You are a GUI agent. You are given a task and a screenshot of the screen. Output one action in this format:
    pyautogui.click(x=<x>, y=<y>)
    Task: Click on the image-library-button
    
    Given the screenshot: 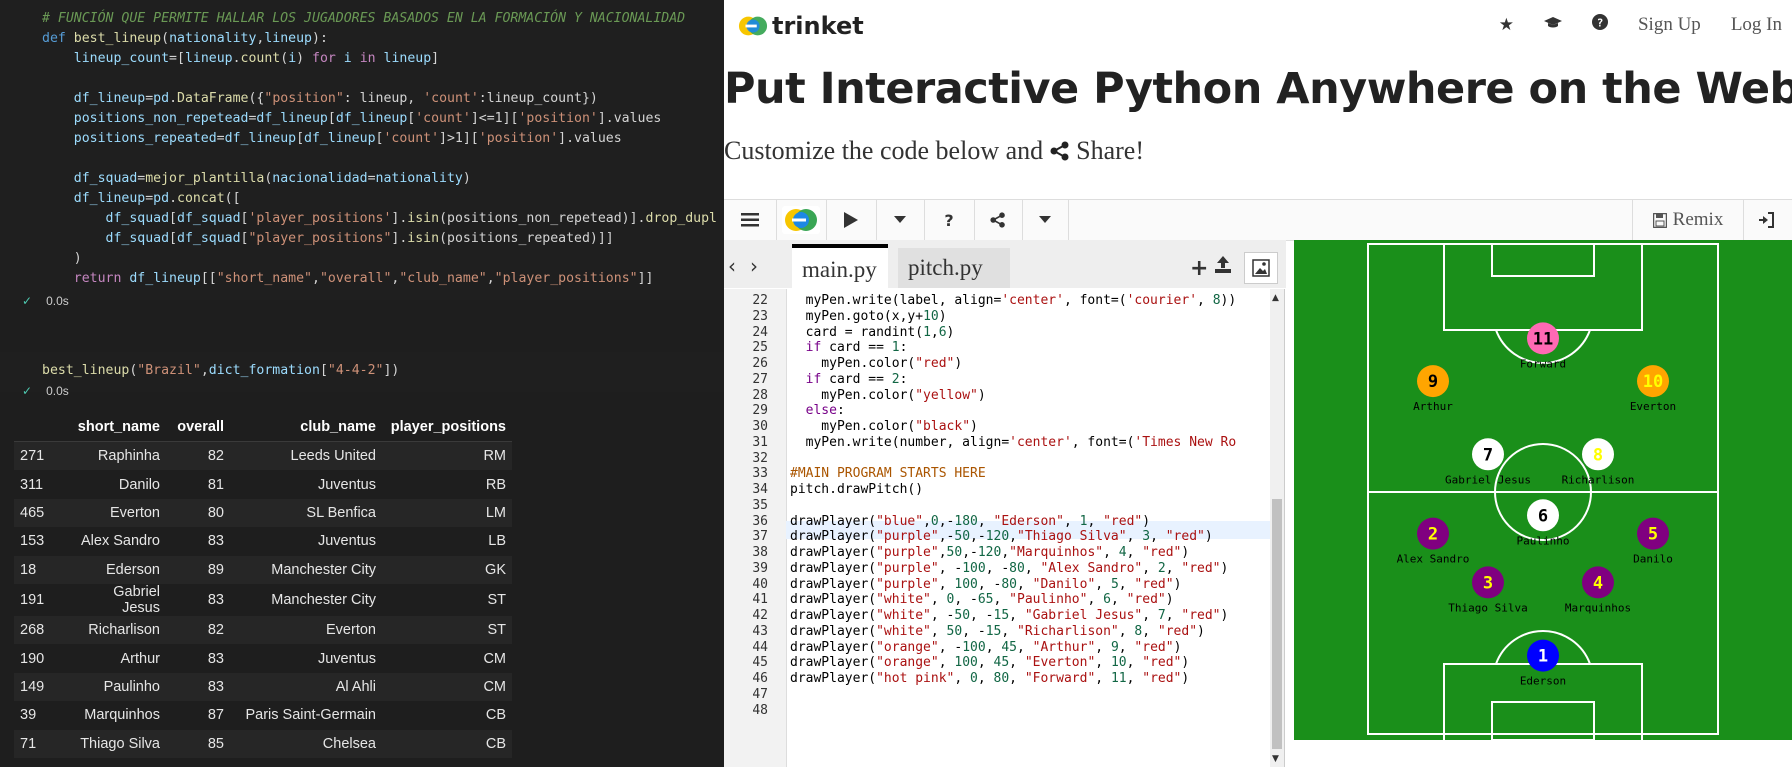 What is the action you would take?
    pyautogui.click(x=1261, y=268)
    